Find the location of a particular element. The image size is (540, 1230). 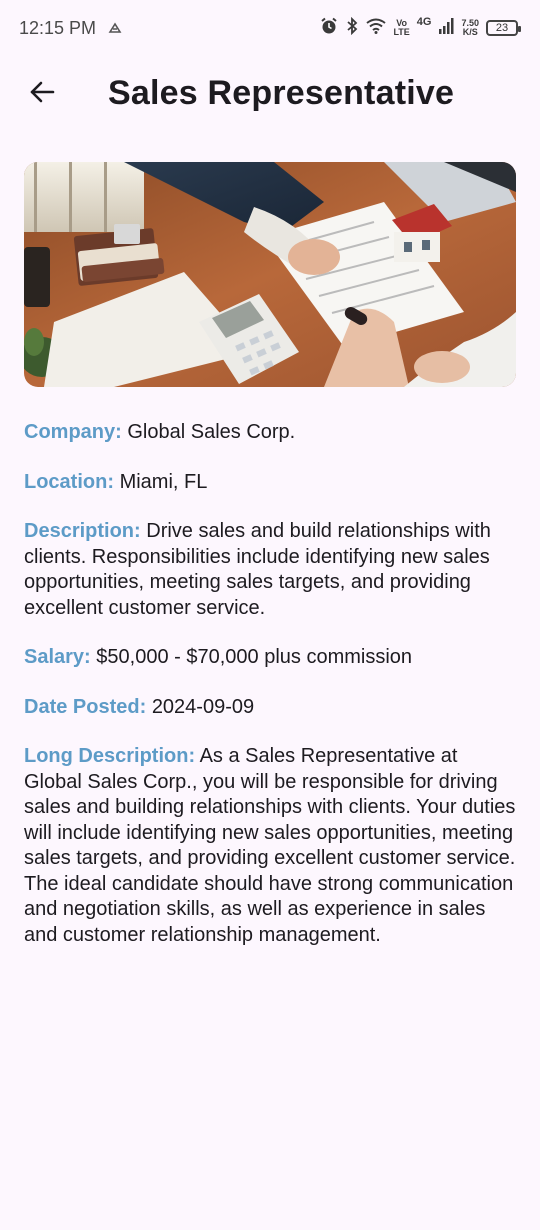

company-row: Company: Global Sales Corp. is located at coordinates (272, 433).